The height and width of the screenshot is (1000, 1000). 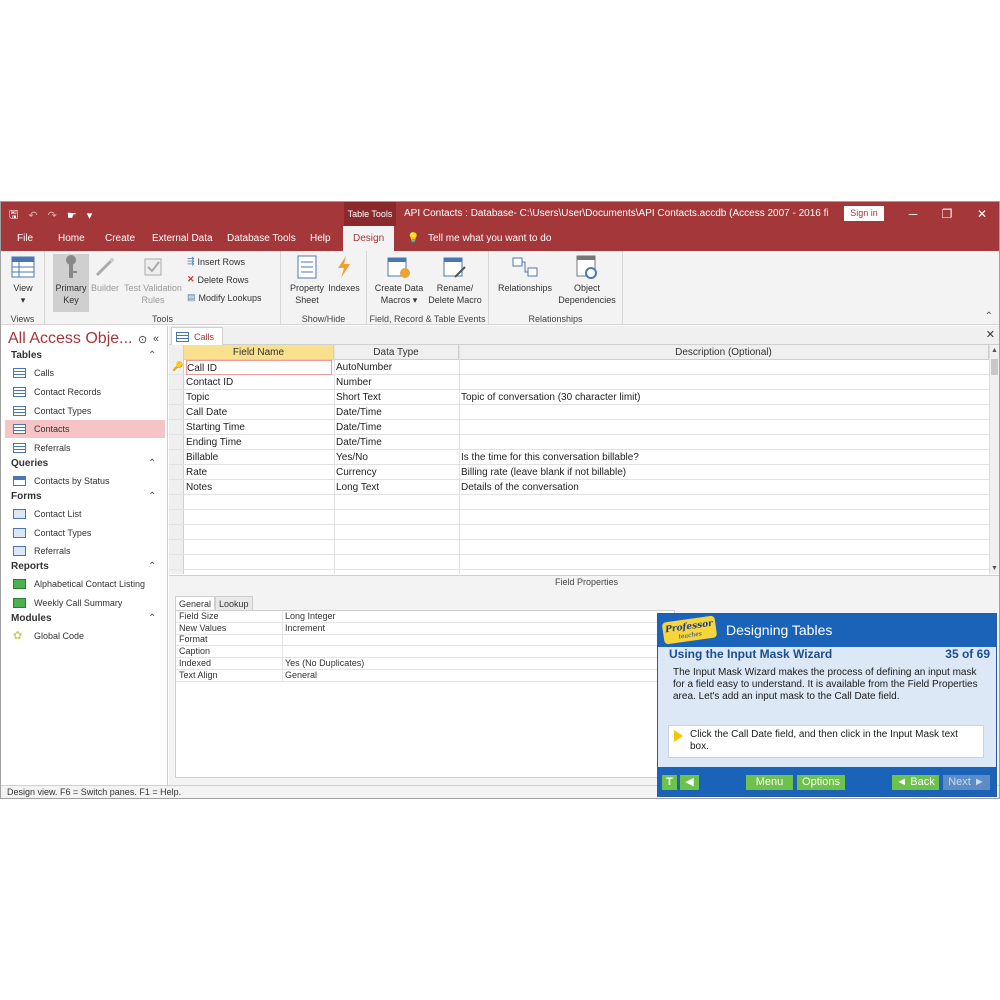 I want to click on restore-button: ❐, so click(x=947, y=214).